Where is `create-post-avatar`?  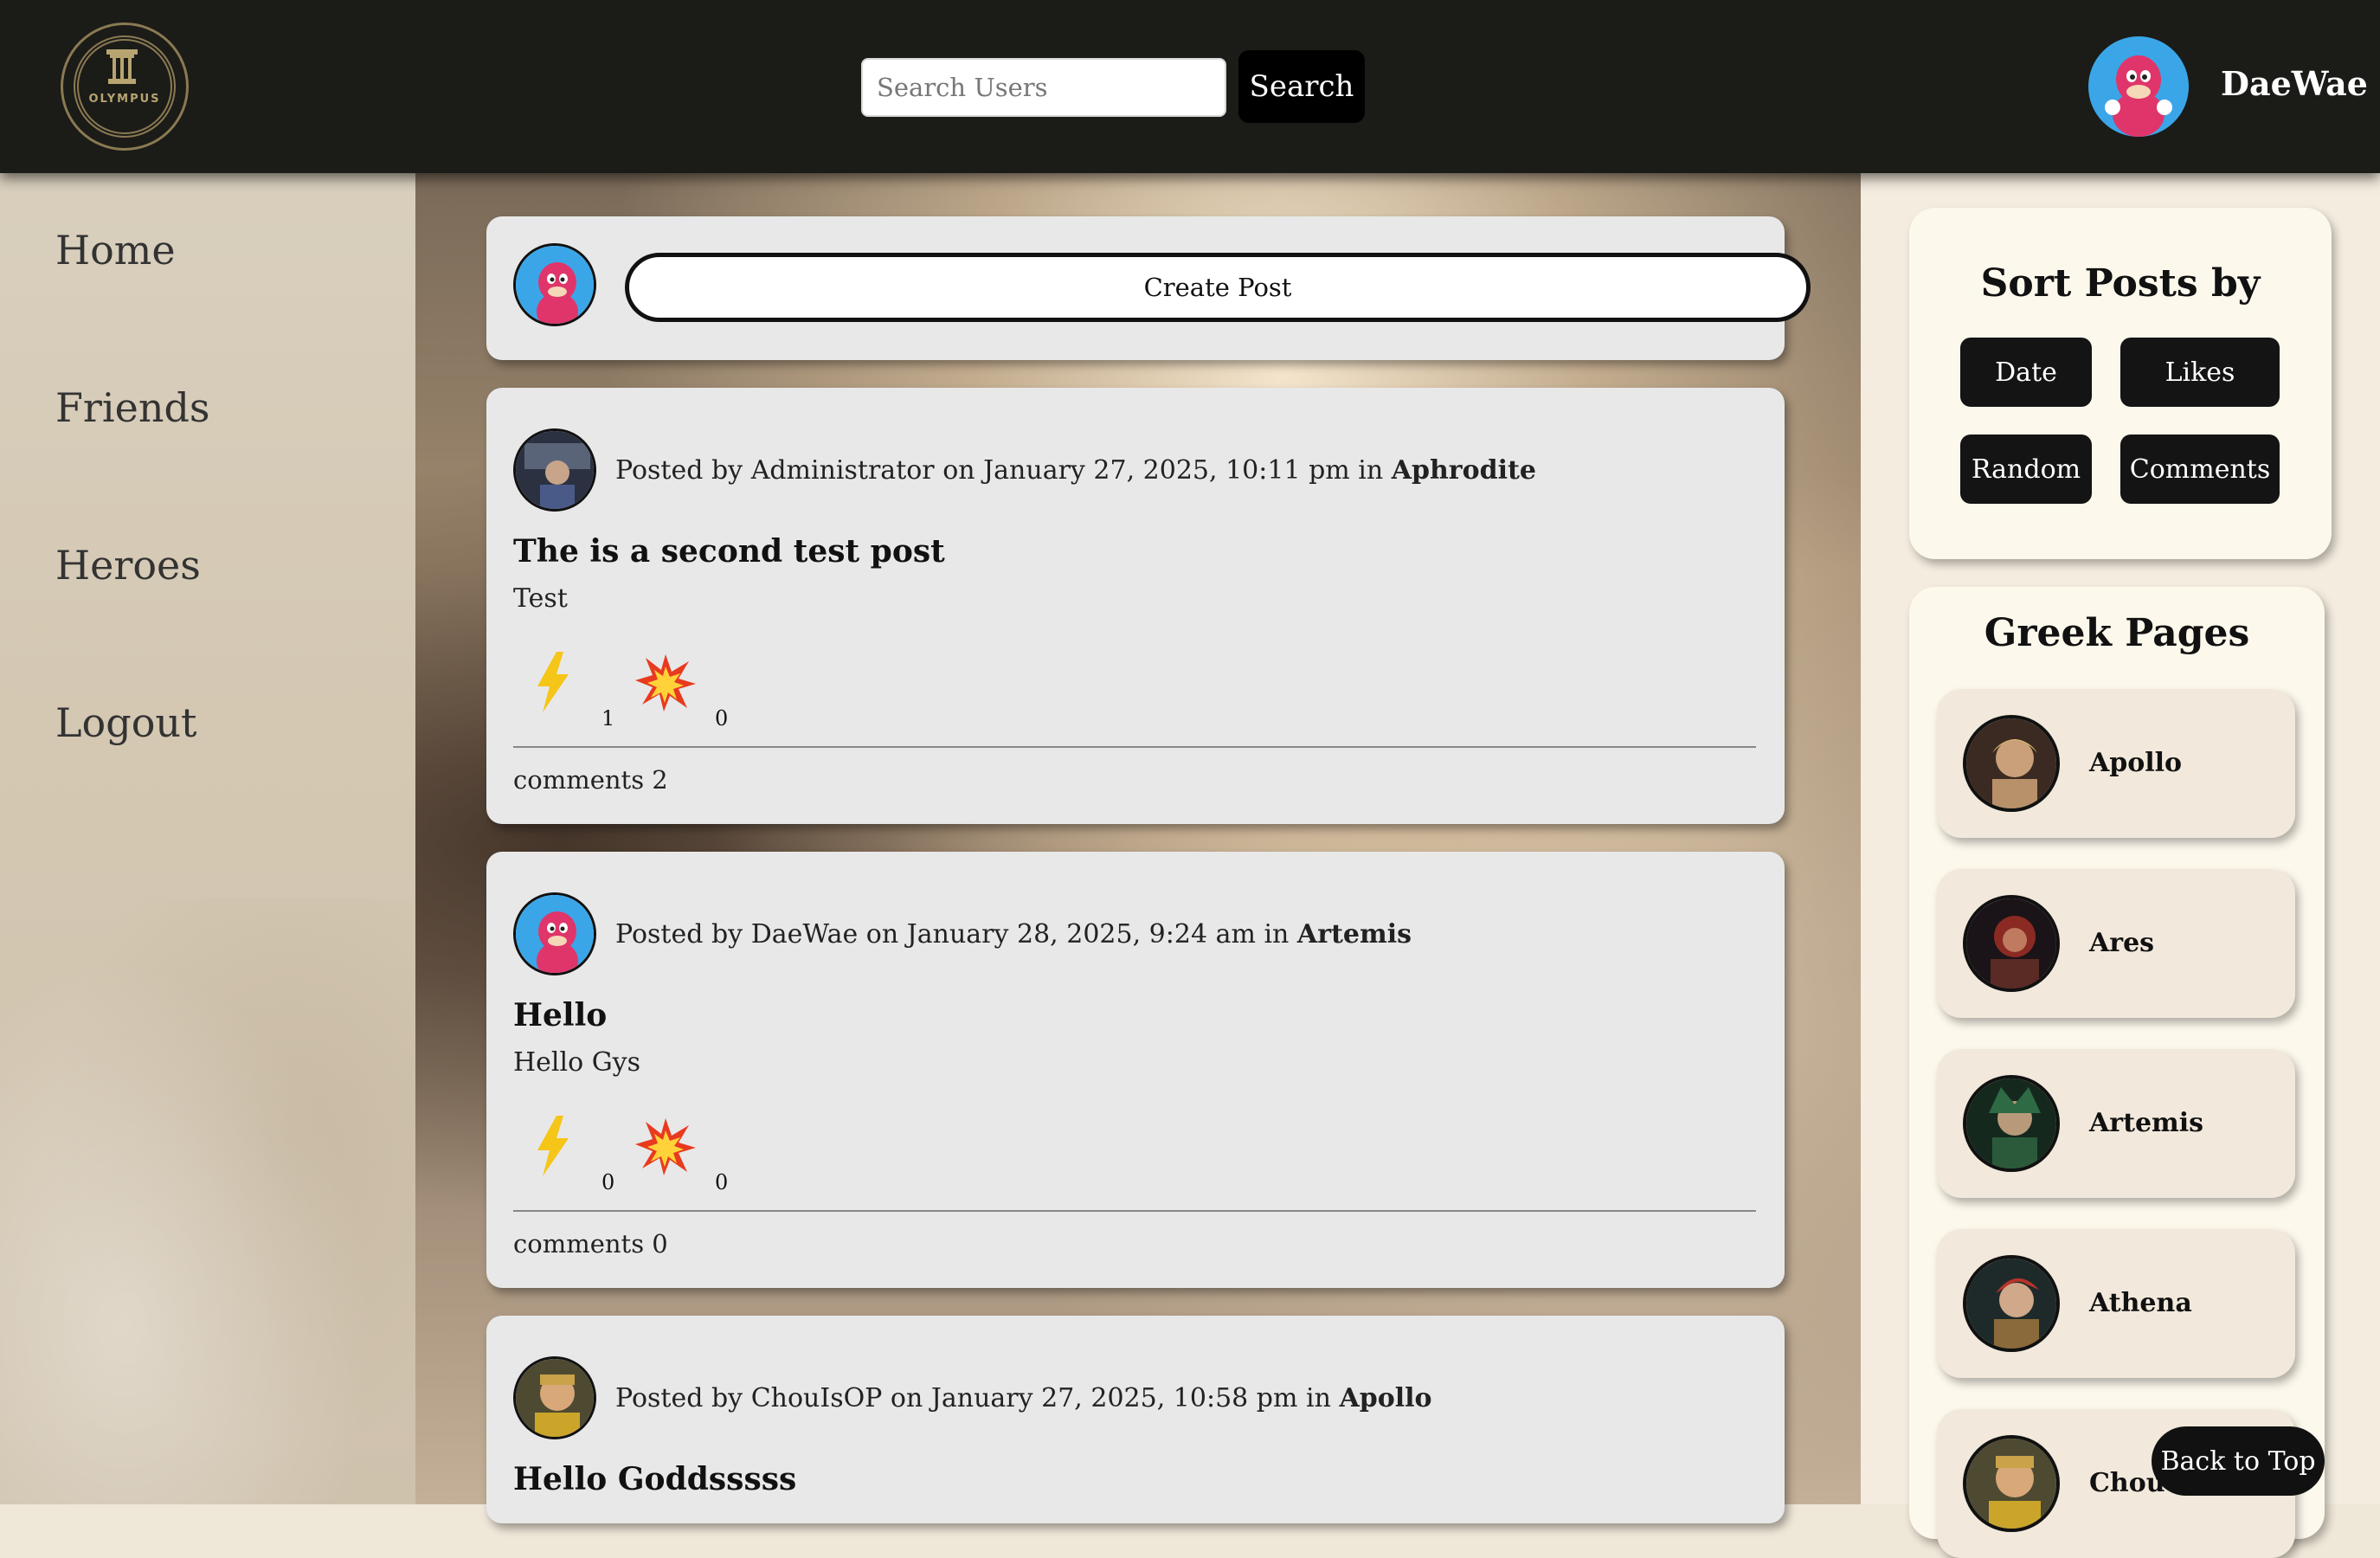 create-post-avatar is located at coordinates (554, 284).